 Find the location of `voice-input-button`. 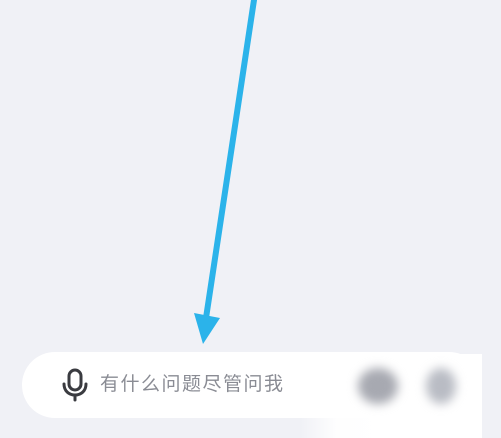

voice-input-button is located at coordinates (75, 385).